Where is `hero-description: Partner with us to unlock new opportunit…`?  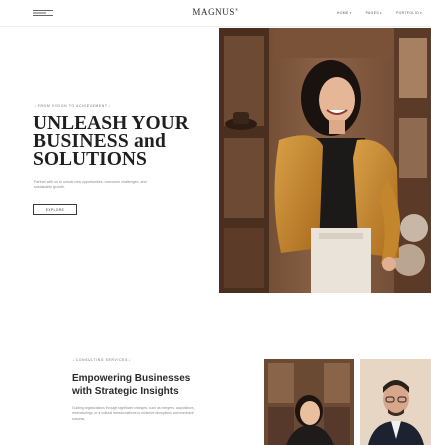 hero-description: Partner with us to unlock new opportunit… is located at coordinates (90, 184).